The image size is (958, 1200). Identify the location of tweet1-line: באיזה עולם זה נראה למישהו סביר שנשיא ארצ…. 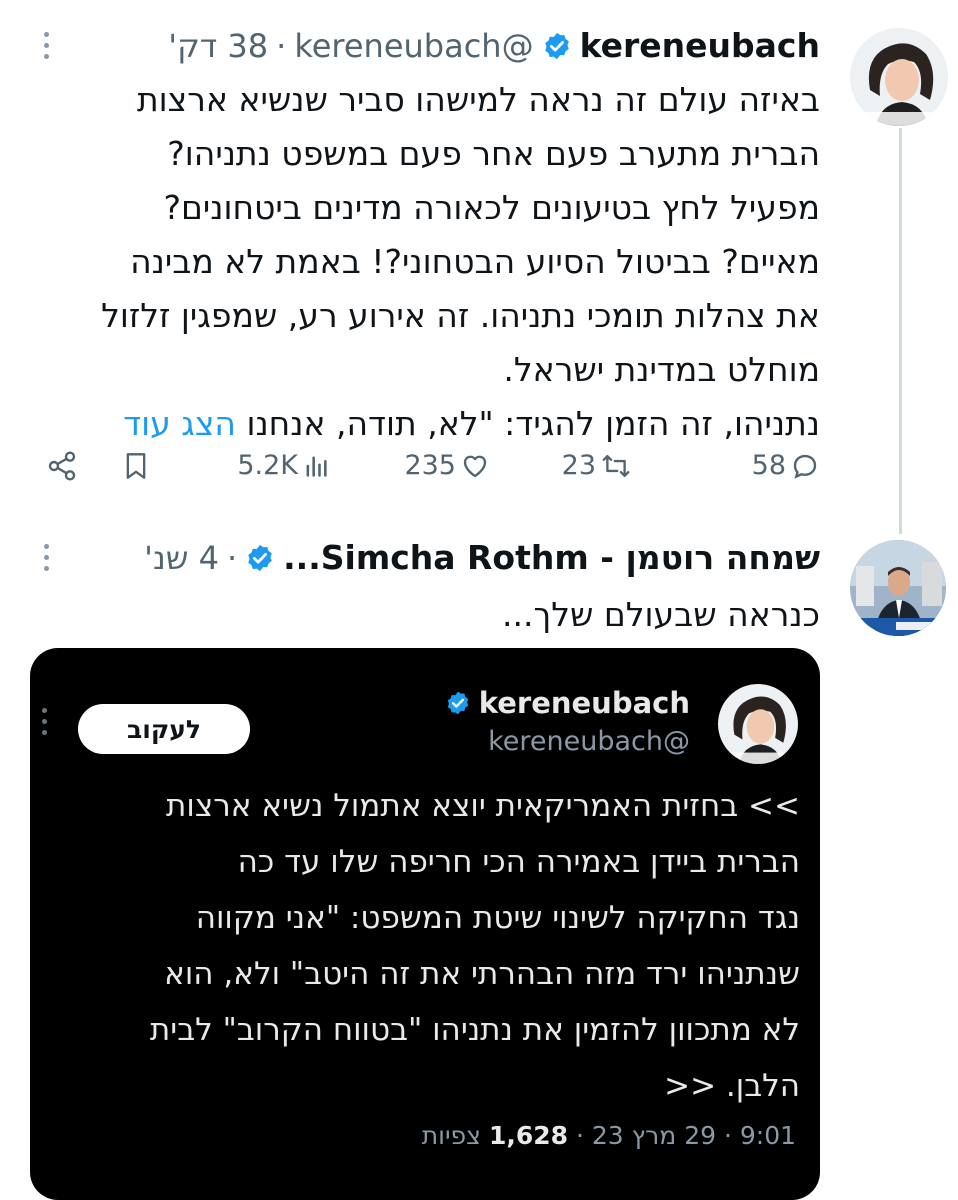
(478, 99).